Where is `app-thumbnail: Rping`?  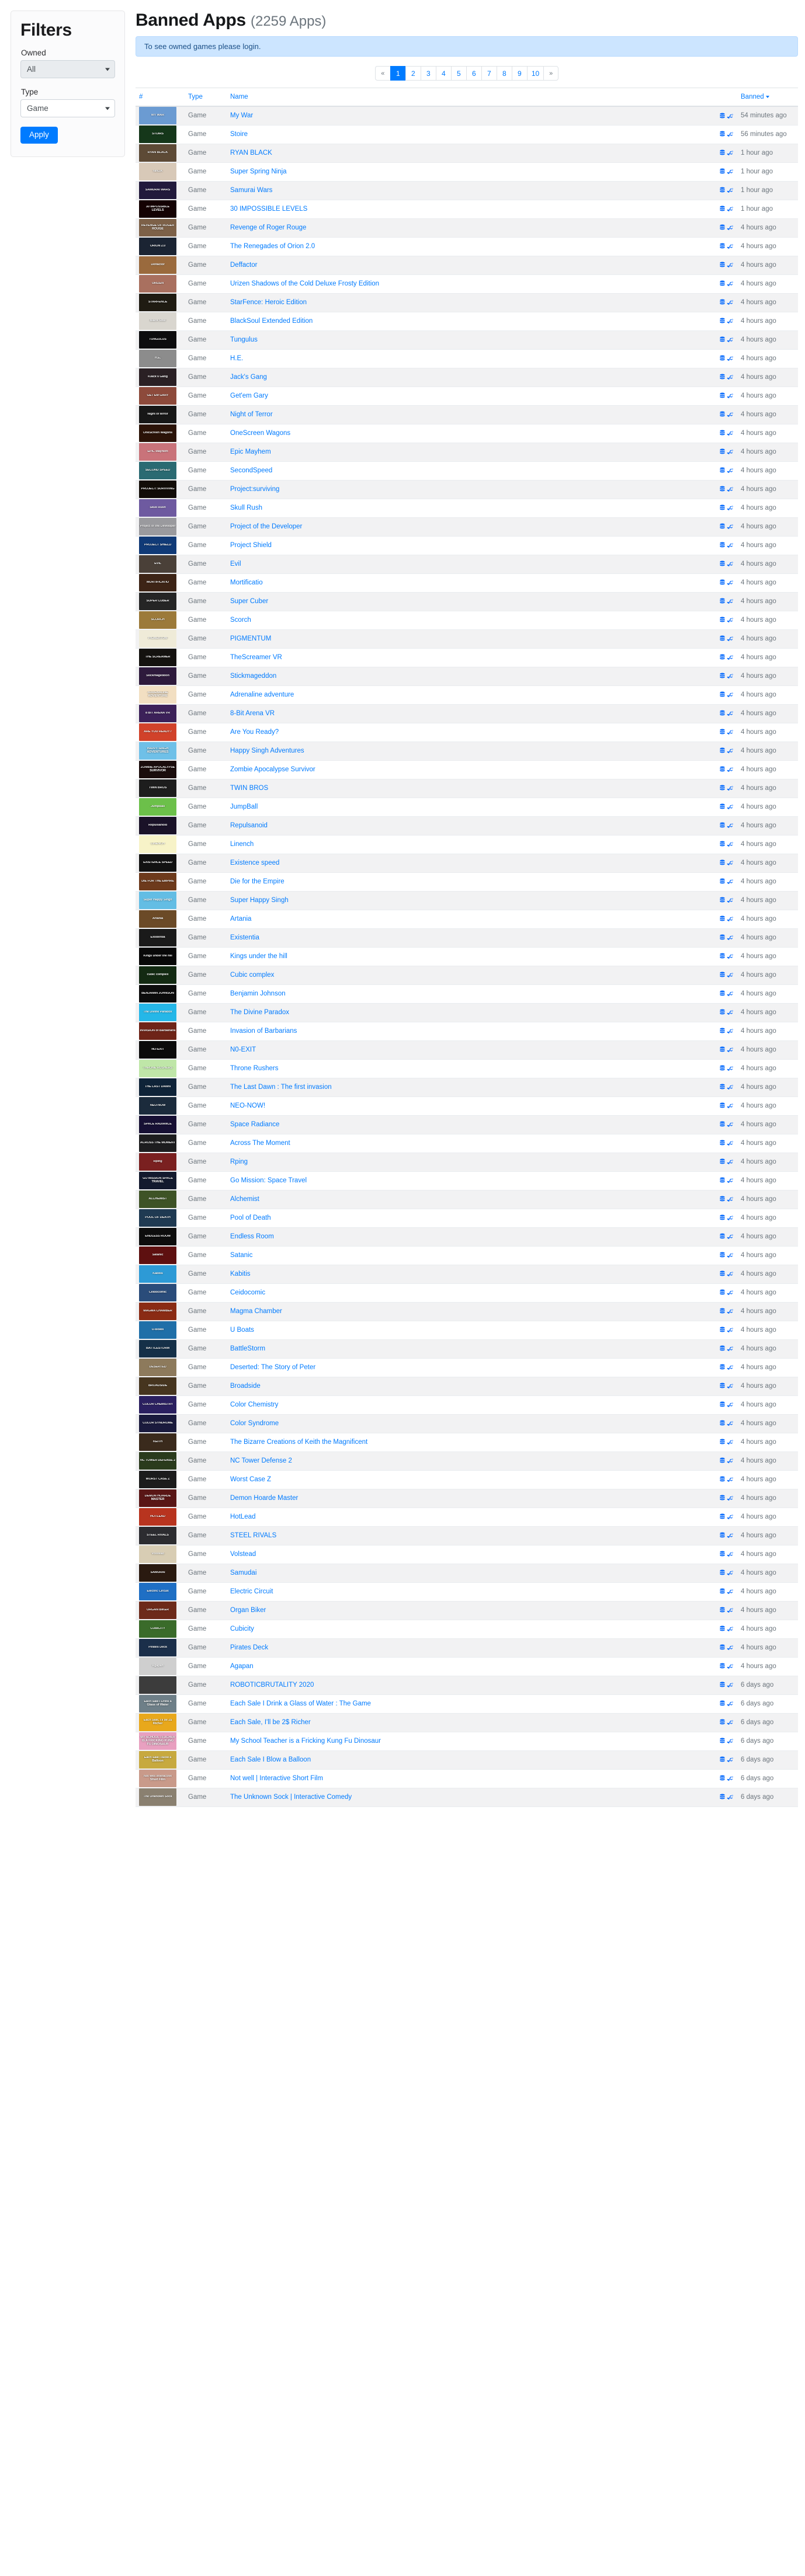 app-thumbnail: Rping is located at coordinates (157, 1162).